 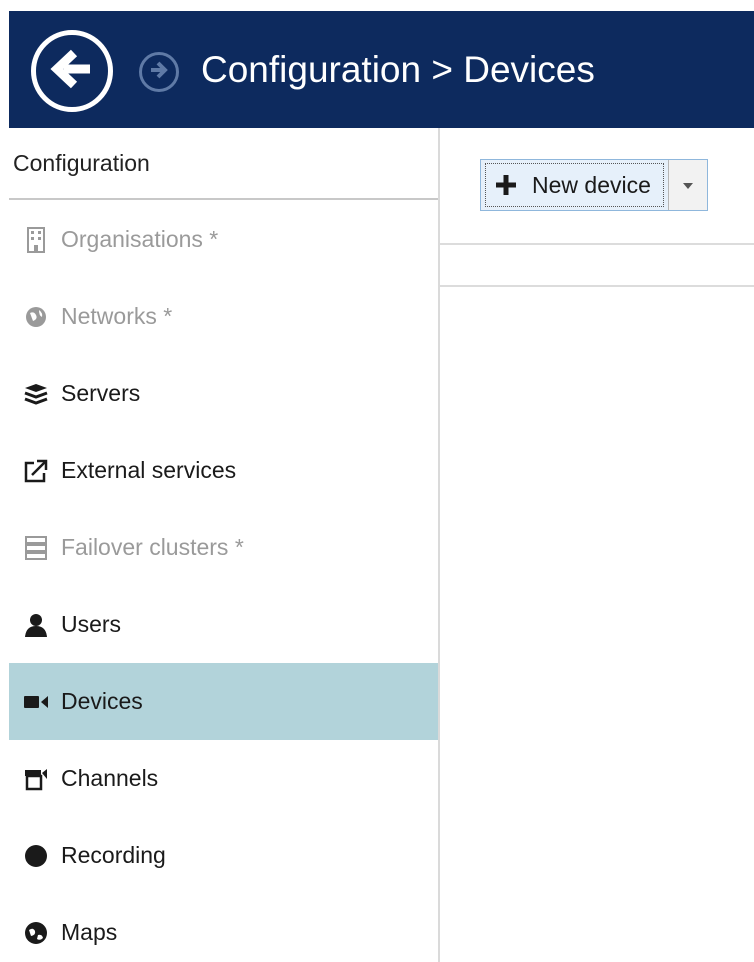 I want to click on page-title: Configuration > Devices, so click(x=398, y=69).